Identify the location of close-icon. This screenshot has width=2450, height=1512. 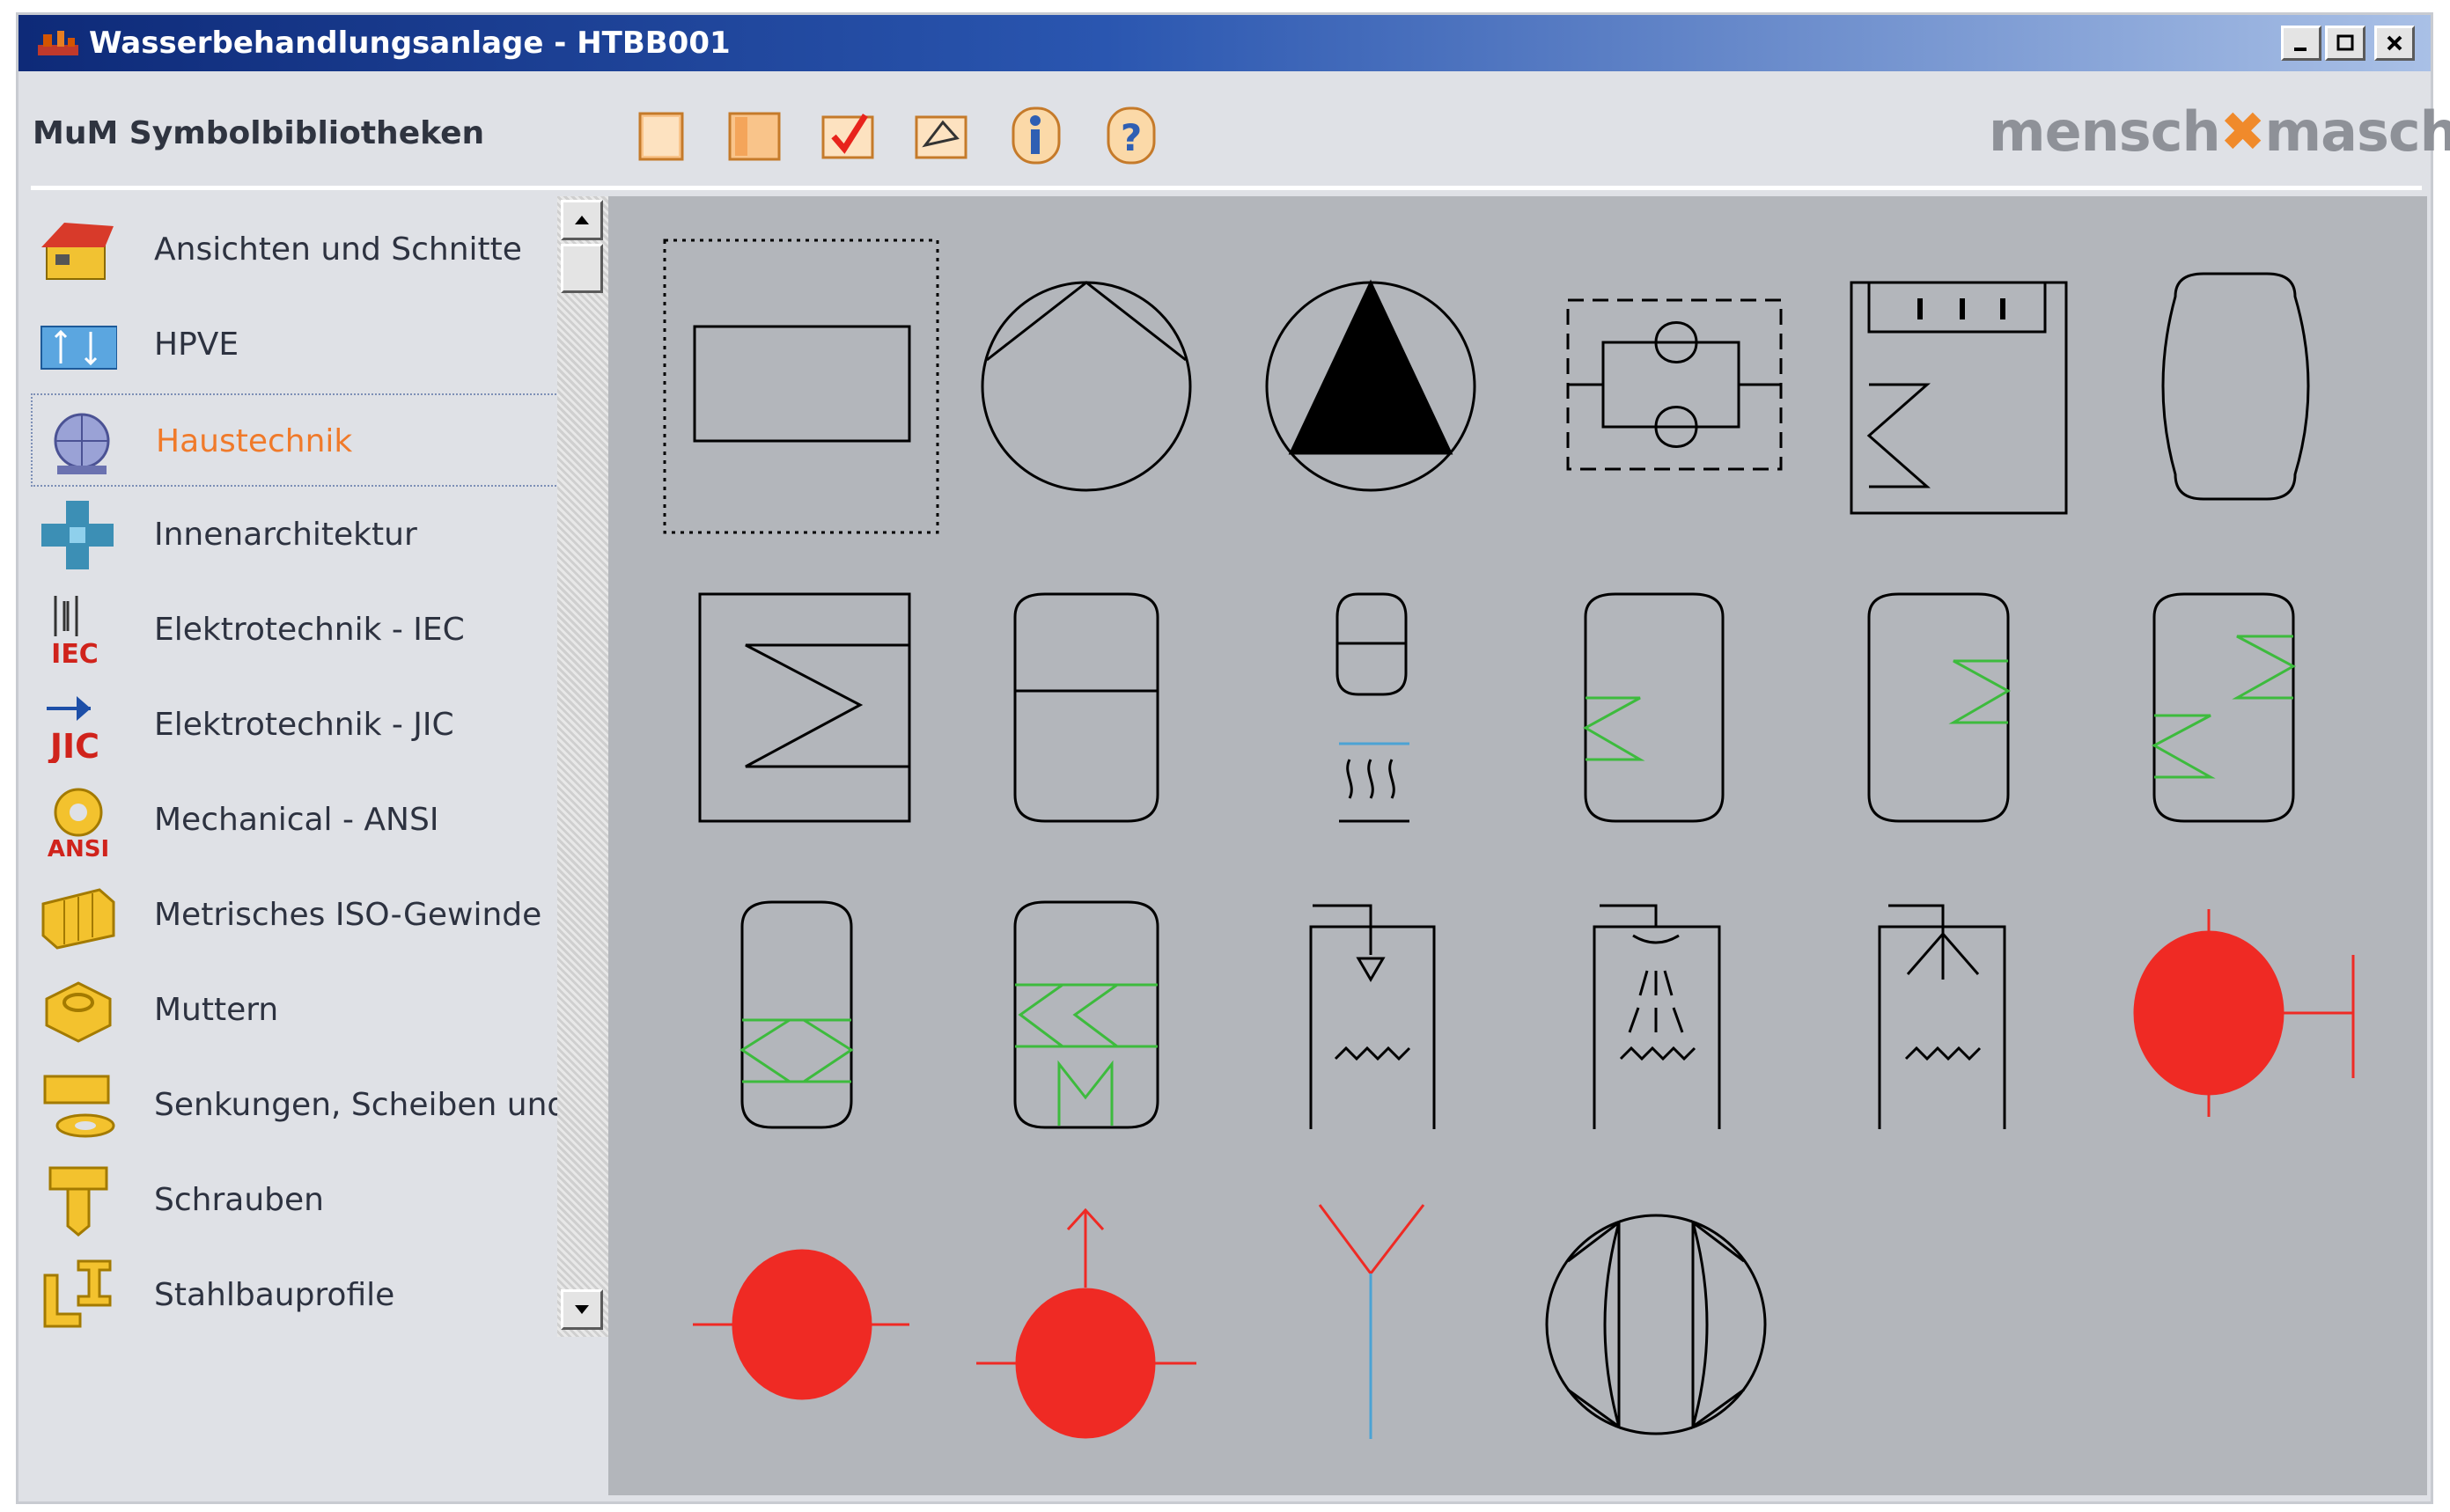
(2394, 43).